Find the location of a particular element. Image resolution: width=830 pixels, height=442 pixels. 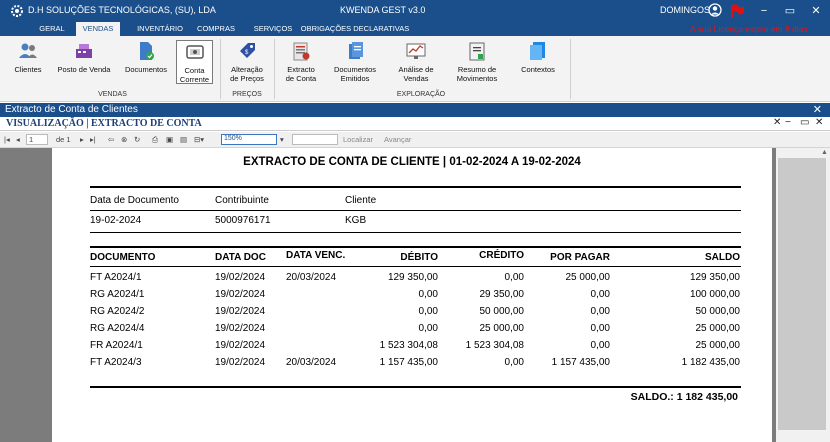

refresh-icon: ↻ is located at coordinates (137, 139).